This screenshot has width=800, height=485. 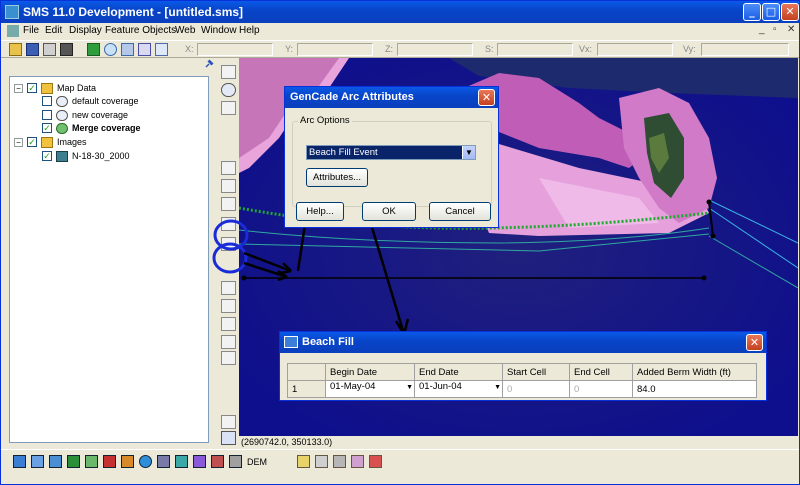 What do you see at coordinates (536, 389) in the screenshot?
I see `start-cell-cell: 0` at bounding box center [536, 389].